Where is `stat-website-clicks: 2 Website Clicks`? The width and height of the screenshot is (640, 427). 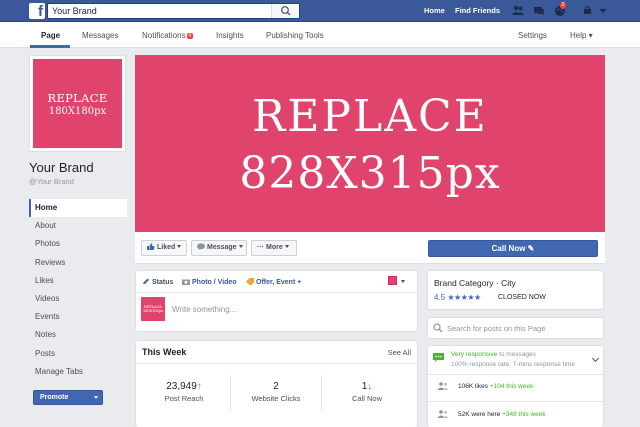
stat-website-clicks: 2 Website Clicks is located at coordinates (276, 392).